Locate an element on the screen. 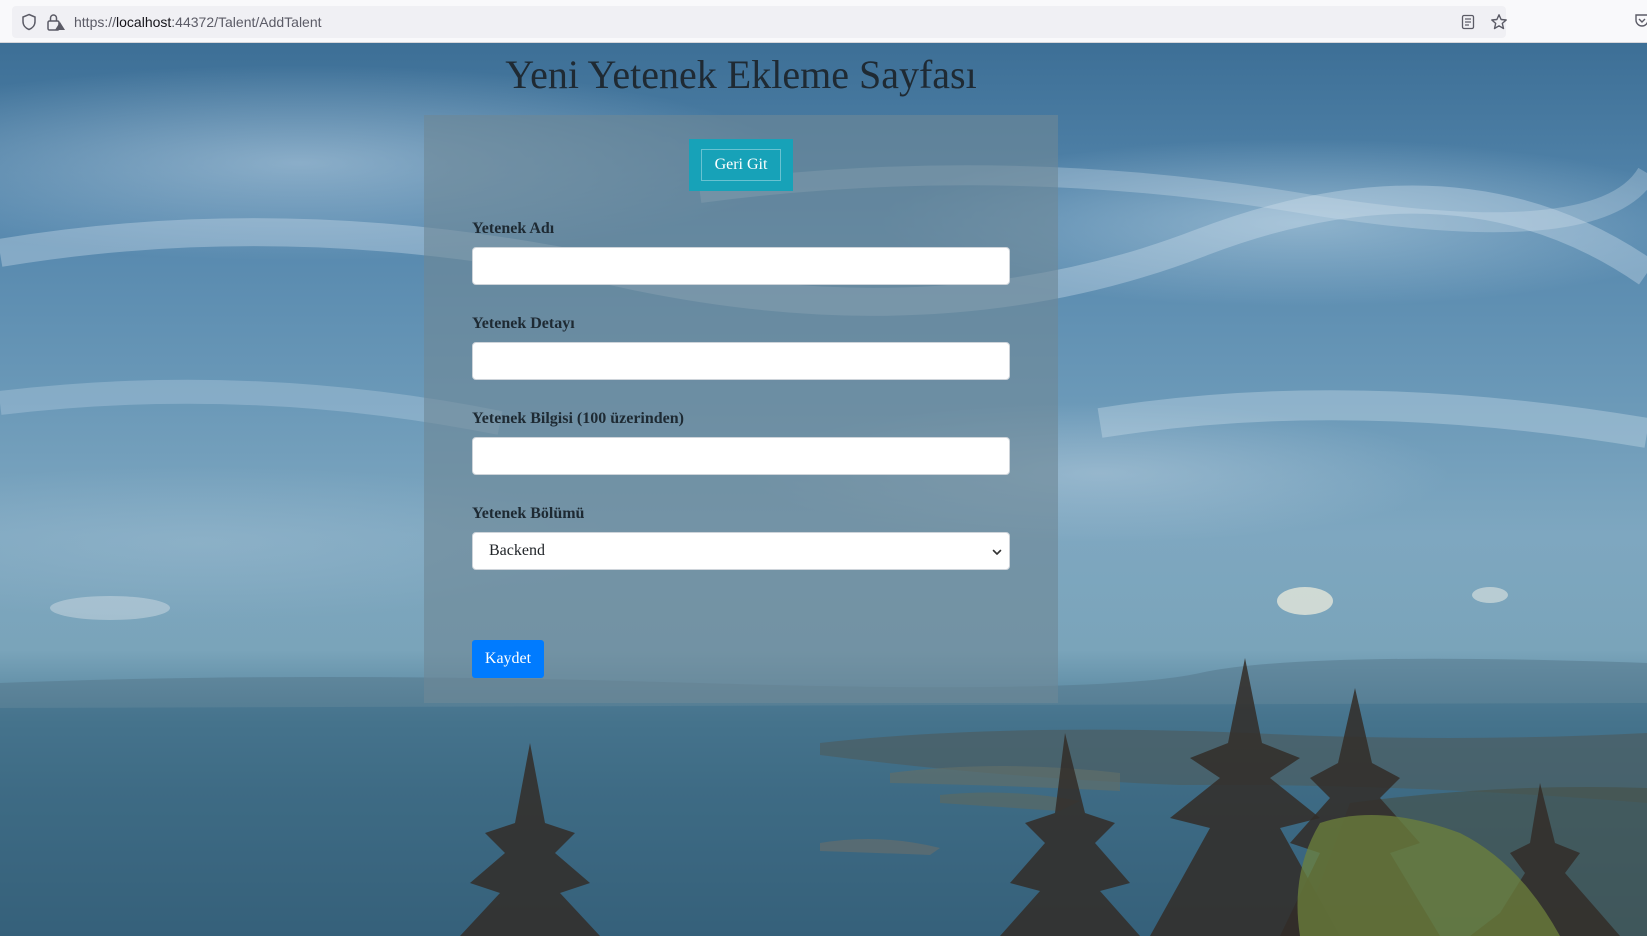  talent-level-group: Yetenek Bilgisi (100 üzerinden) is located at coordinates (741, 442).